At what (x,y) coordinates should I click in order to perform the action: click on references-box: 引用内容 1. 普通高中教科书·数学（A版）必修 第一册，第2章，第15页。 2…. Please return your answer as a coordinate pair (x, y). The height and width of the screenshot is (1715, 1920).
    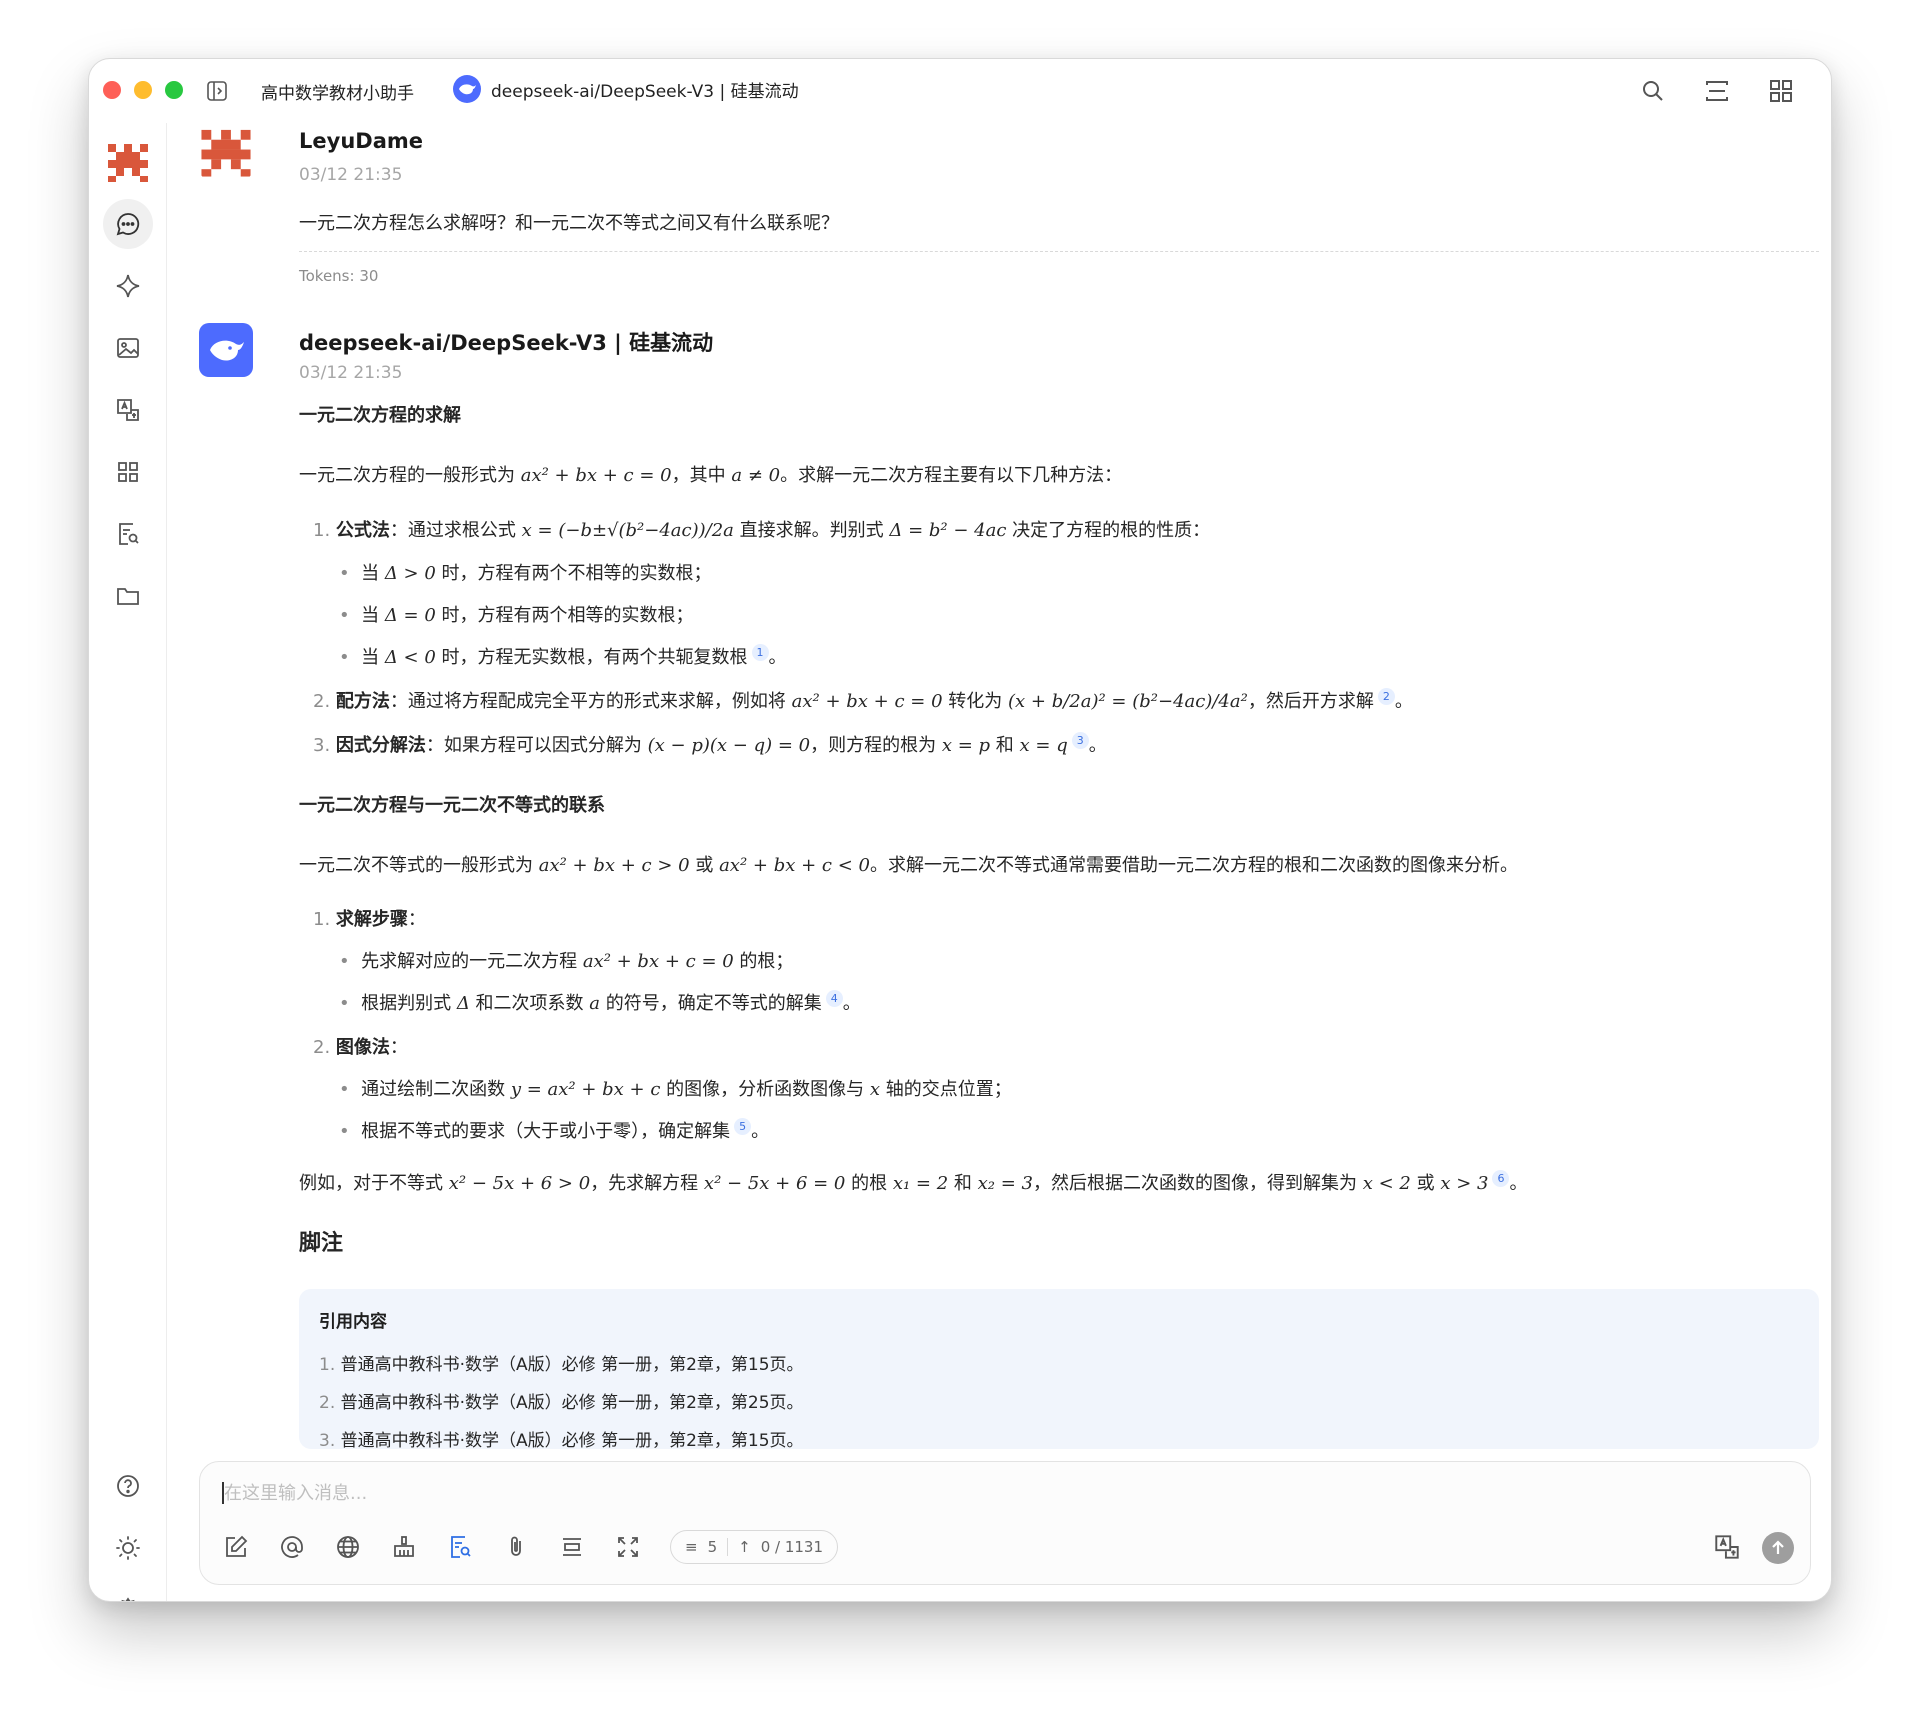
    Looking at the image, I should click on (1059, 1370).